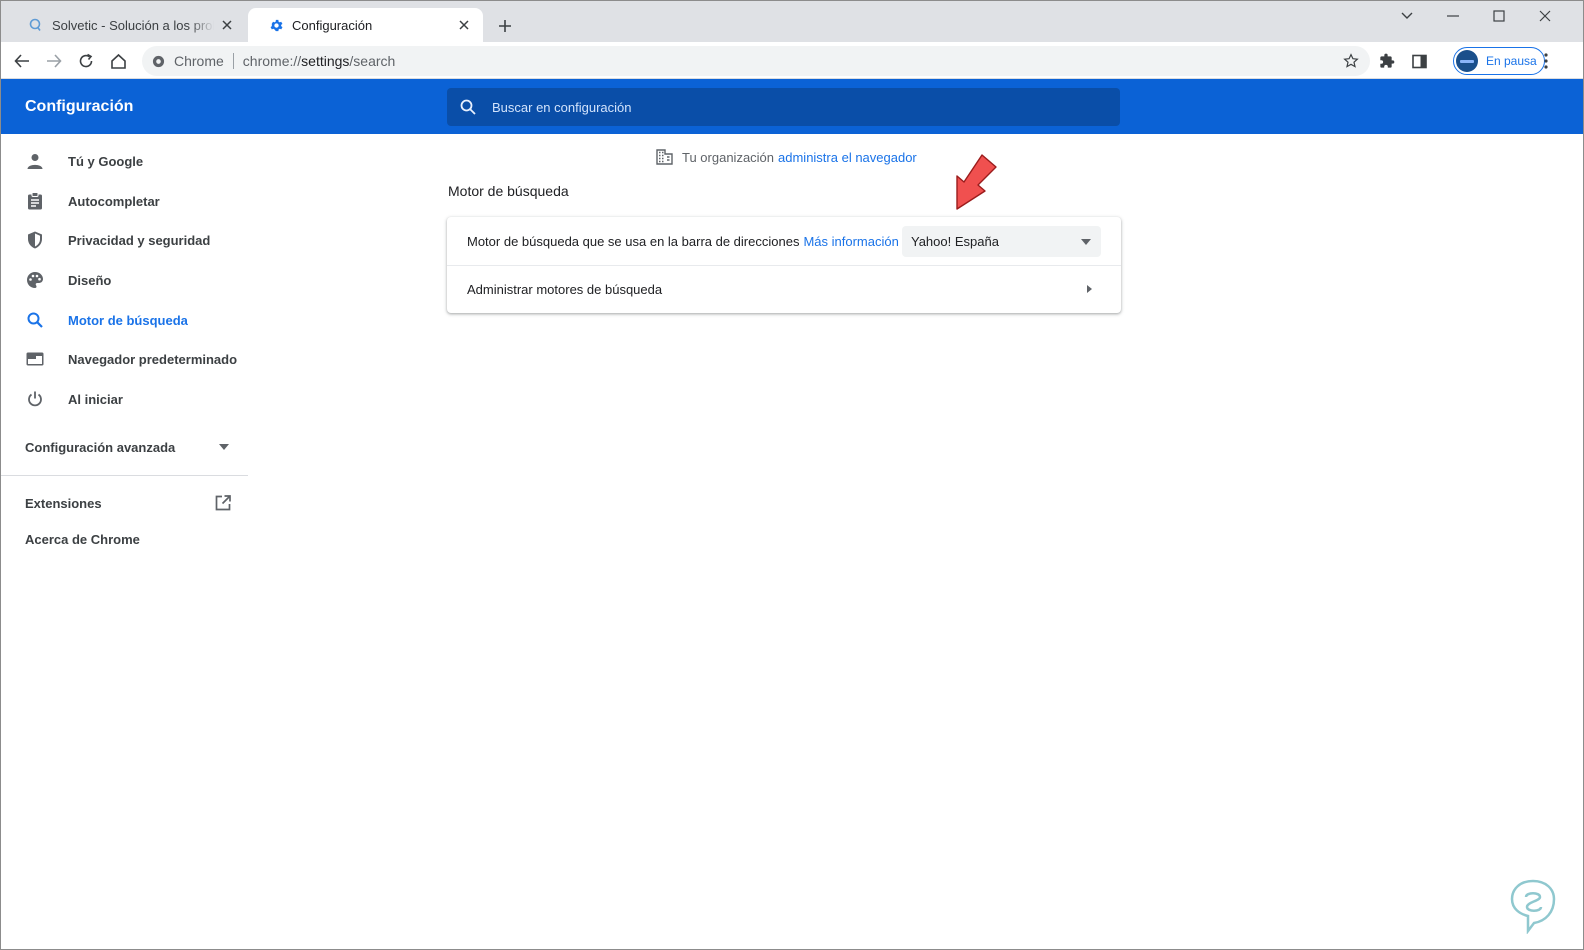  Describe the element at coordinates (199, 61) in the screenshot. I see `site-label: Chrome` at that location.